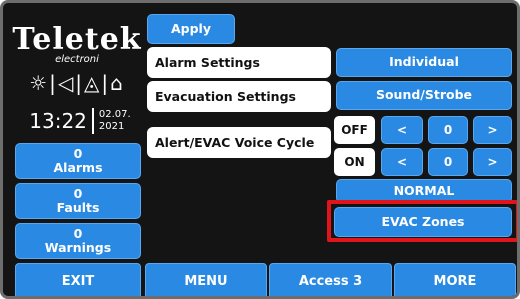  I want to click on faults-label: Faults, so click(78, 207).